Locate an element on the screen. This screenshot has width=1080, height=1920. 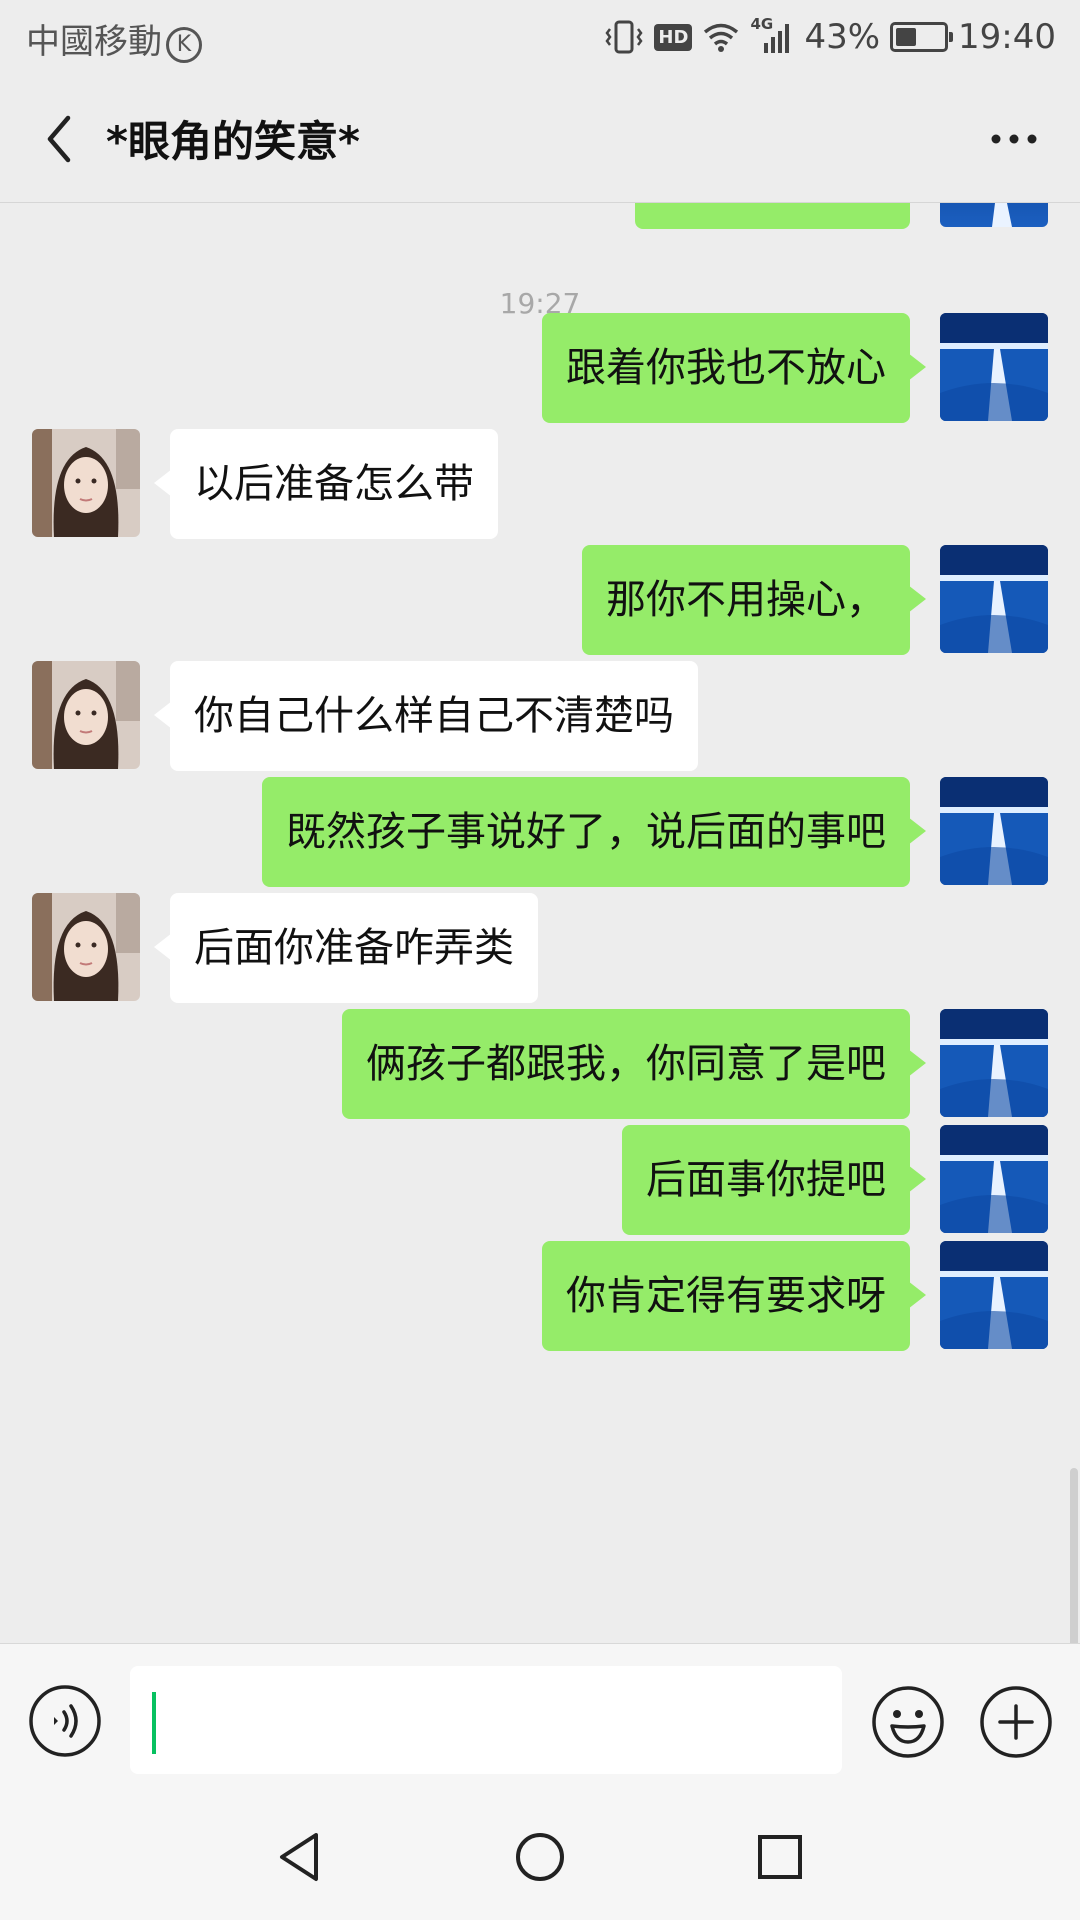
battery-percent: 43% is located at coordinates (842, 37).